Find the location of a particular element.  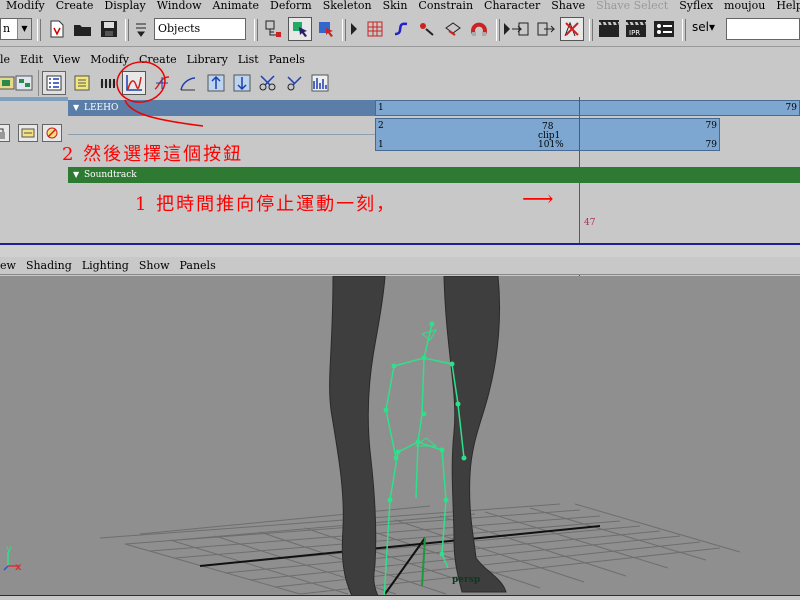

annotation-arrow-icon: ⟶ is located at coordinates (539, 199).